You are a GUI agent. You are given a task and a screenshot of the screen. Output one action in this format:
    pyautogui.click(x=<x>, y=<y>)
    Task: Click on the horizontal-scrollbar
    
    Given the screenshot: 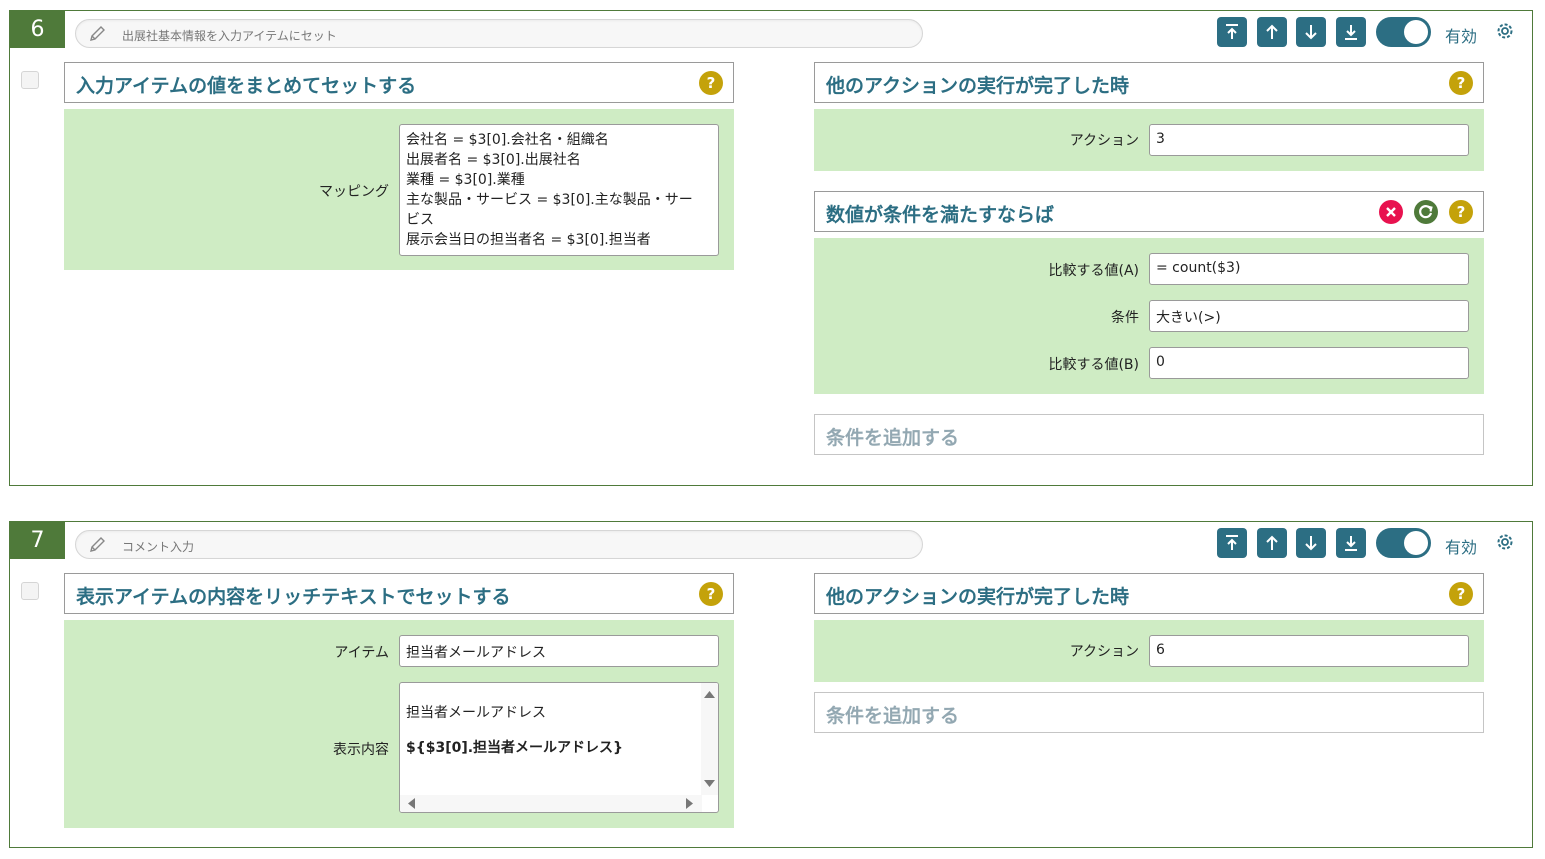 What is the action you would take?
    pyautogui.click(x=551, y=803)
    